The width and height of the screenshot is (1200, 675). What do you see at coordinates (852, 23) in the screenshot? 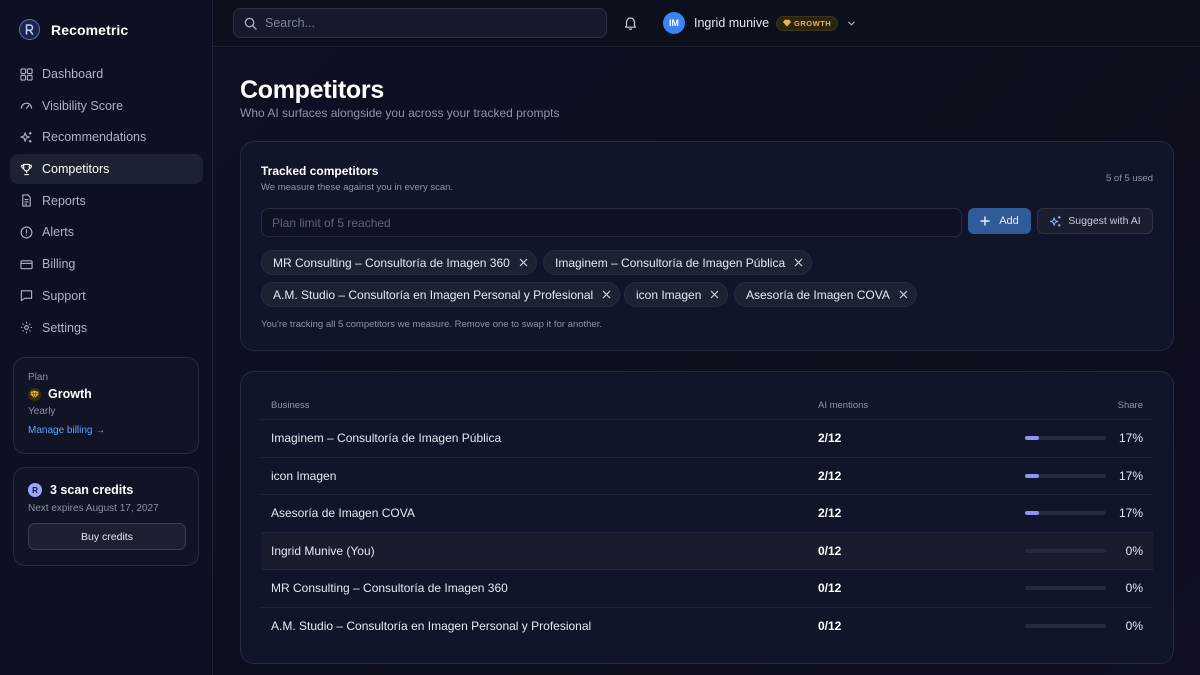
I see `chevron-down-icon` at bounding box center [852, 23].